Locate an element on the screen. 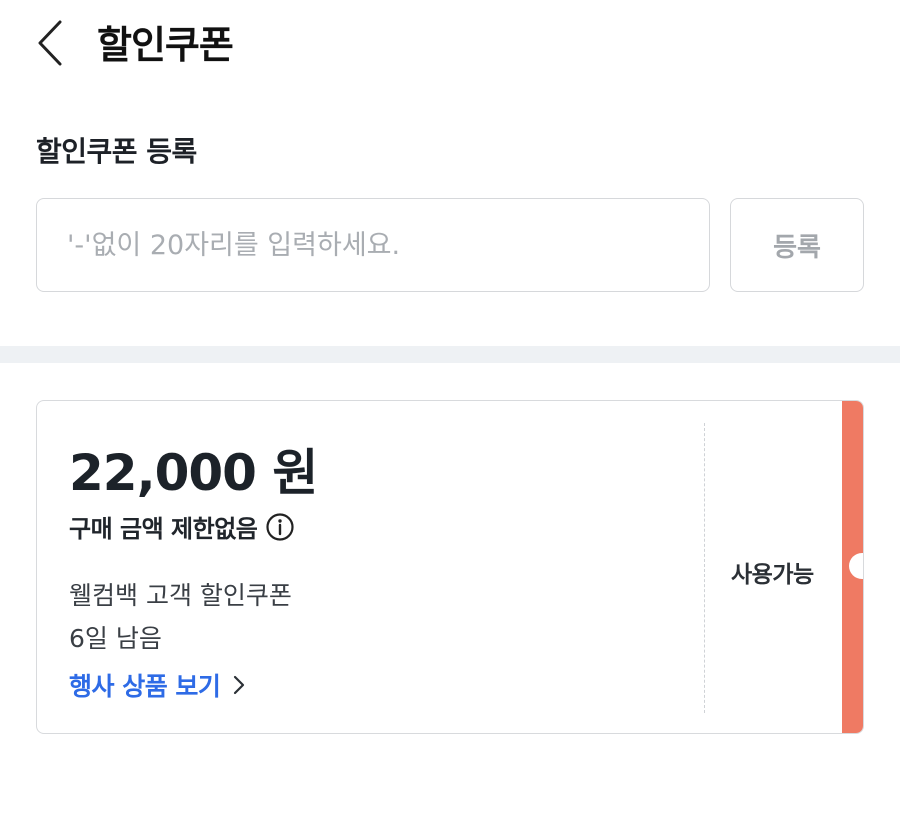  coupon-register-title: 할인쿠폰 등록 is located at coordinates (116, 151).